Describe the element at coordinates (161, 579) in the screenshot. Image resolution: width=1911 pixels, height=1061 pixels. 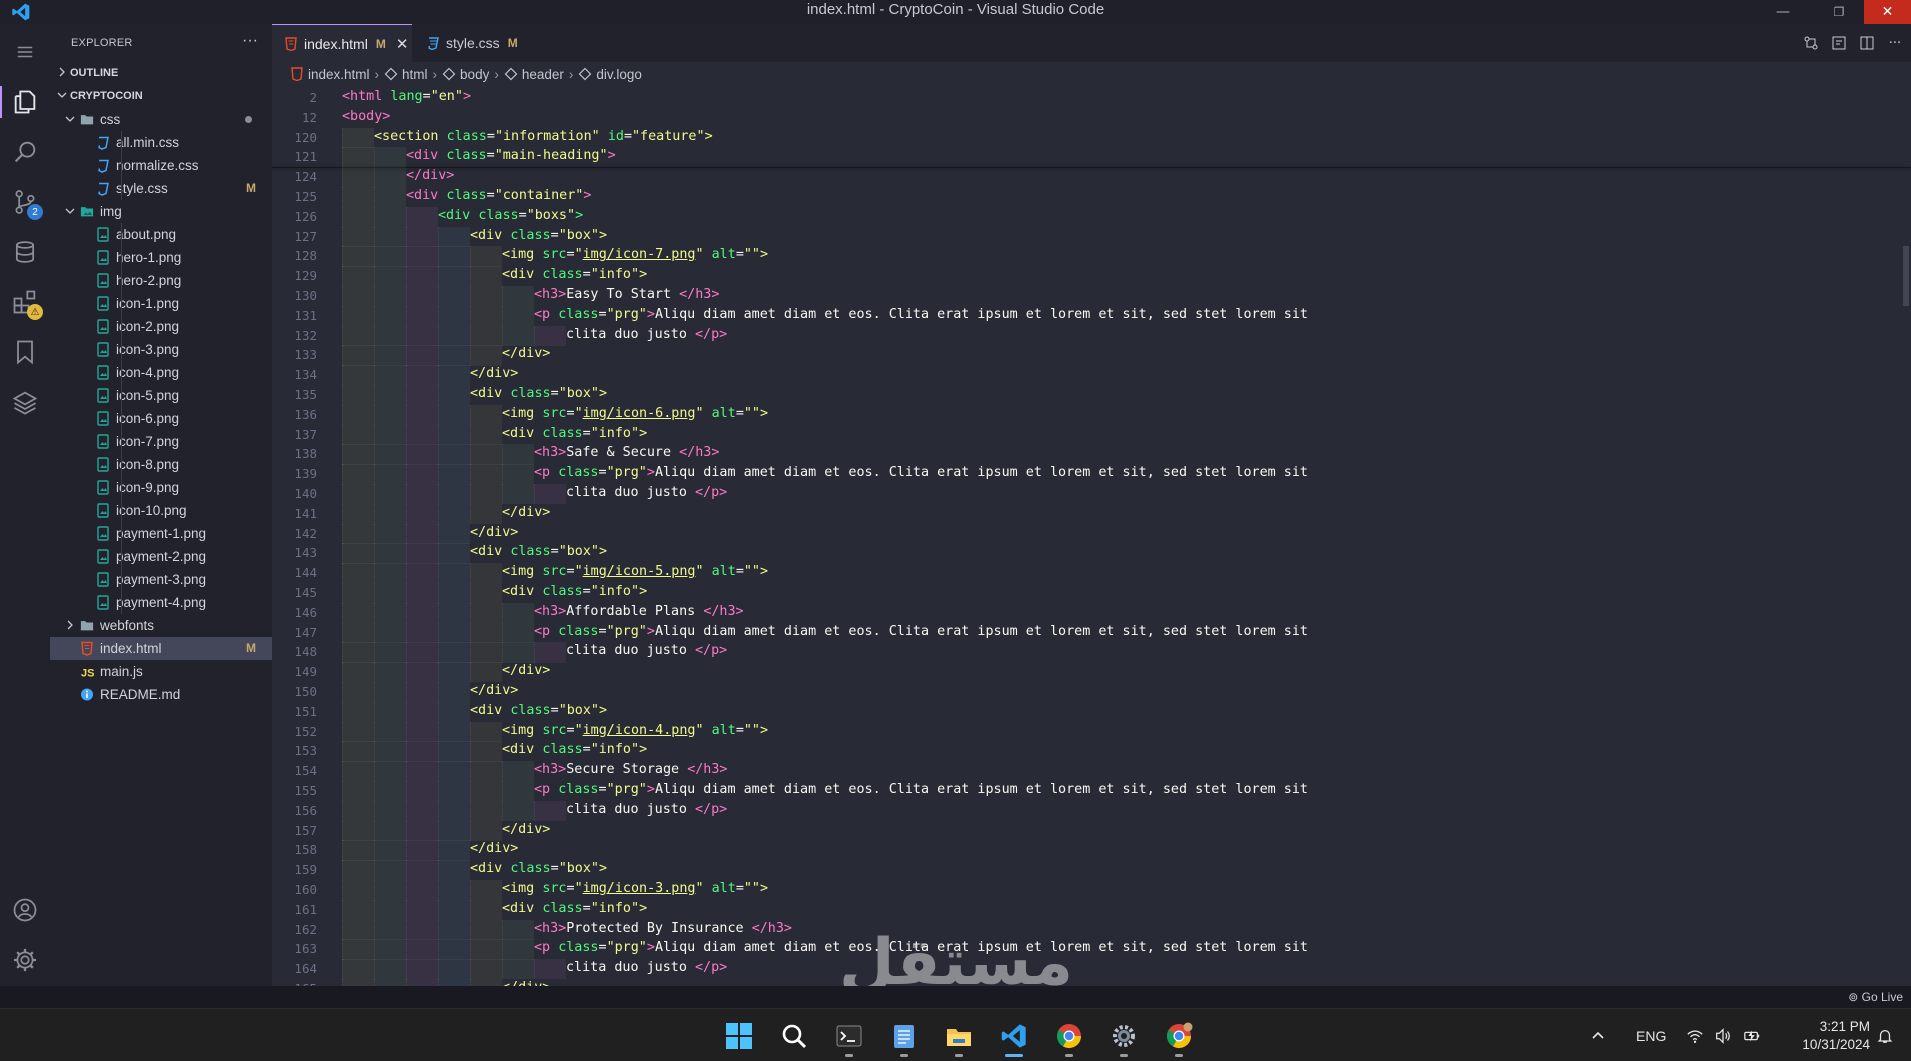
I see `tree-item: payment-3.png` at that location.